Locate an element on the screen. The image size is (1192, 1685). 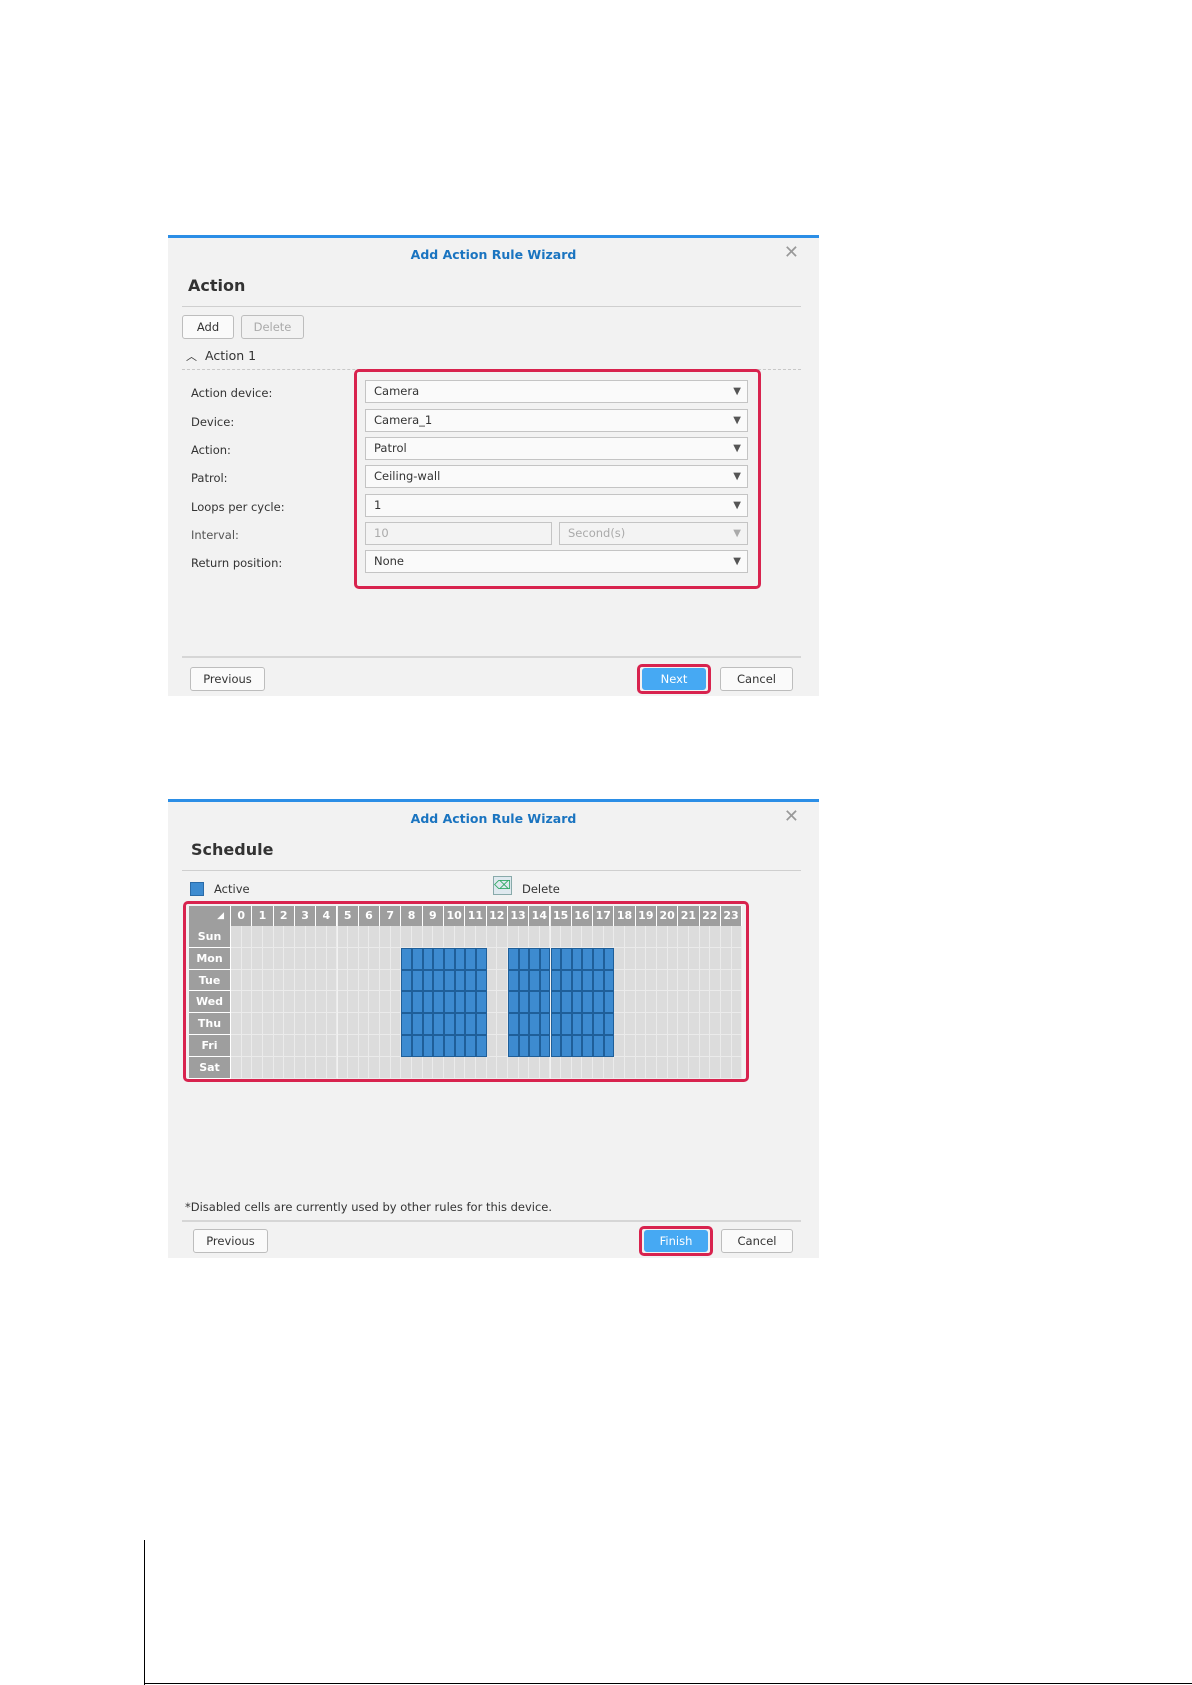
next-button: Next is located at coordinates (674, 679).